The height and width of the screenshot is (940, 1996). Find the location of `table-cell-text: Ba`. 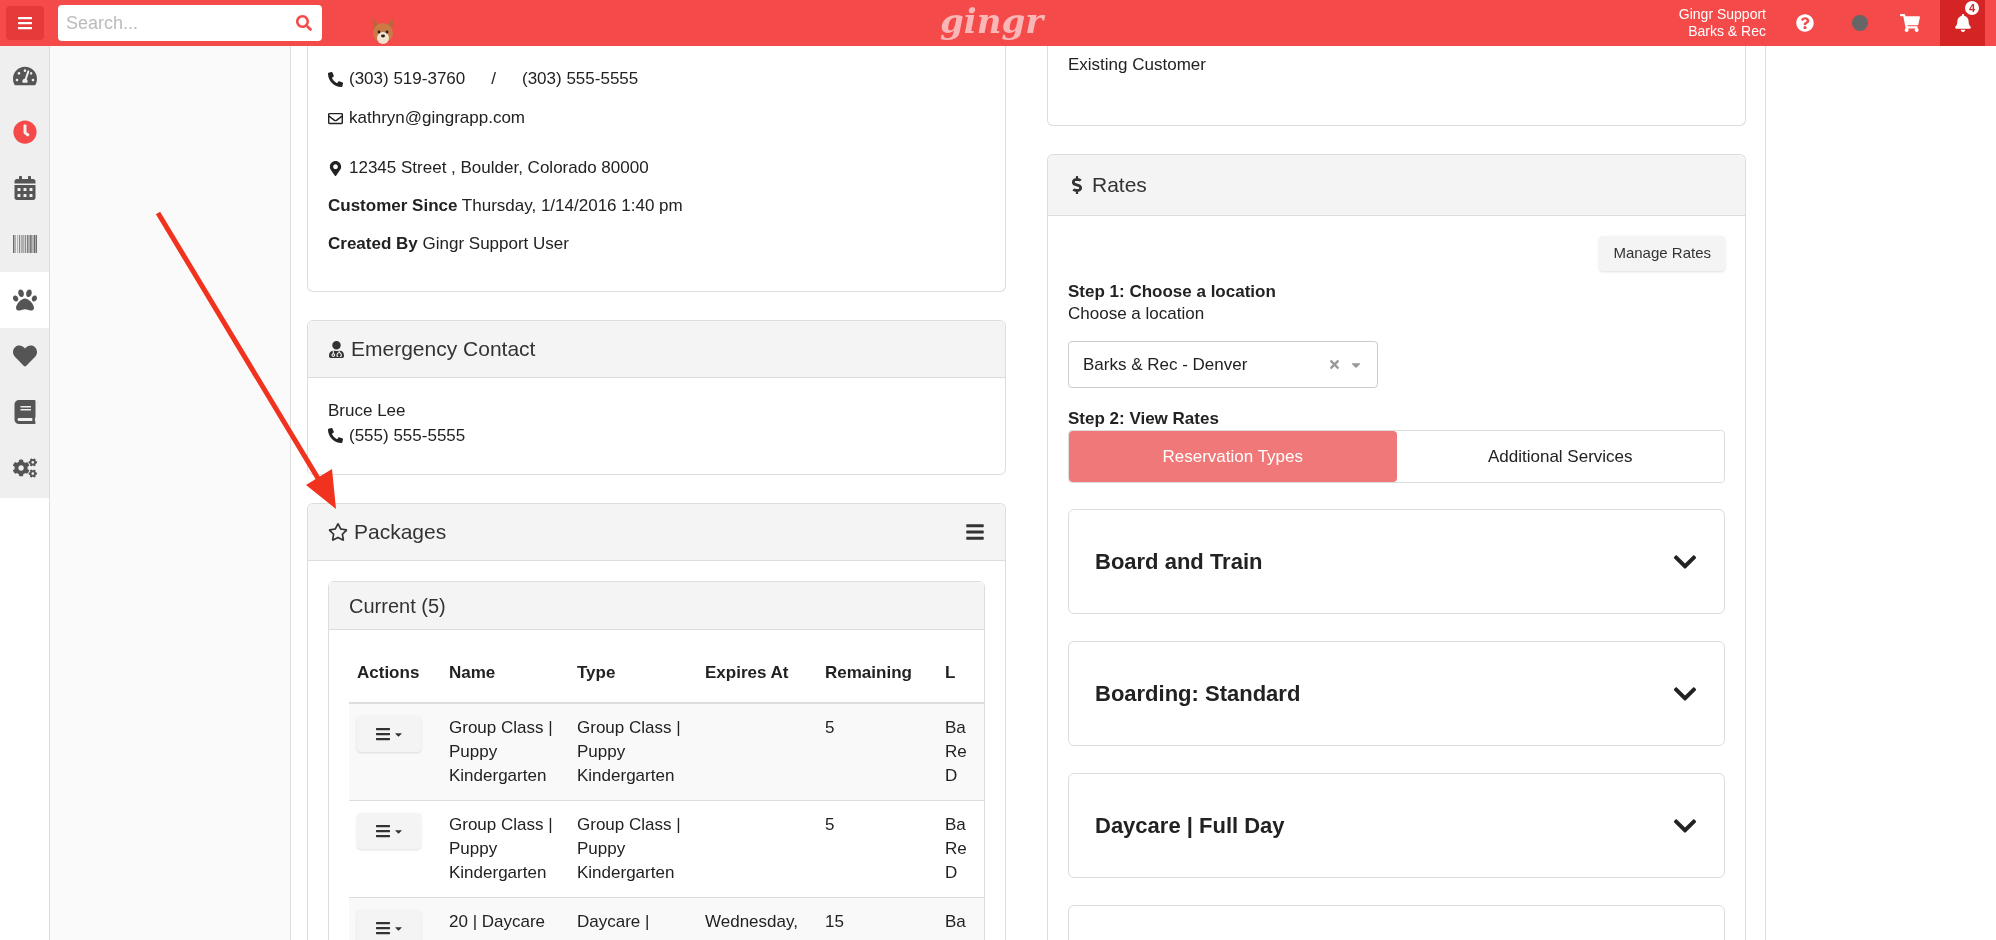

table-cell-text: Ba is located at coordinates (955, 922).